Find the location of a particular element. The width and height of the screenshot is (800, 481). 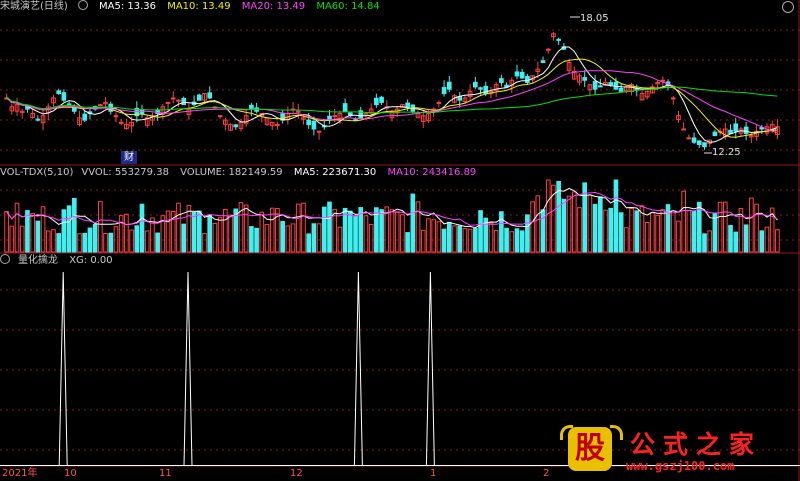

indicator-name: 量化擒龙 is located at coordinates (38, 260).